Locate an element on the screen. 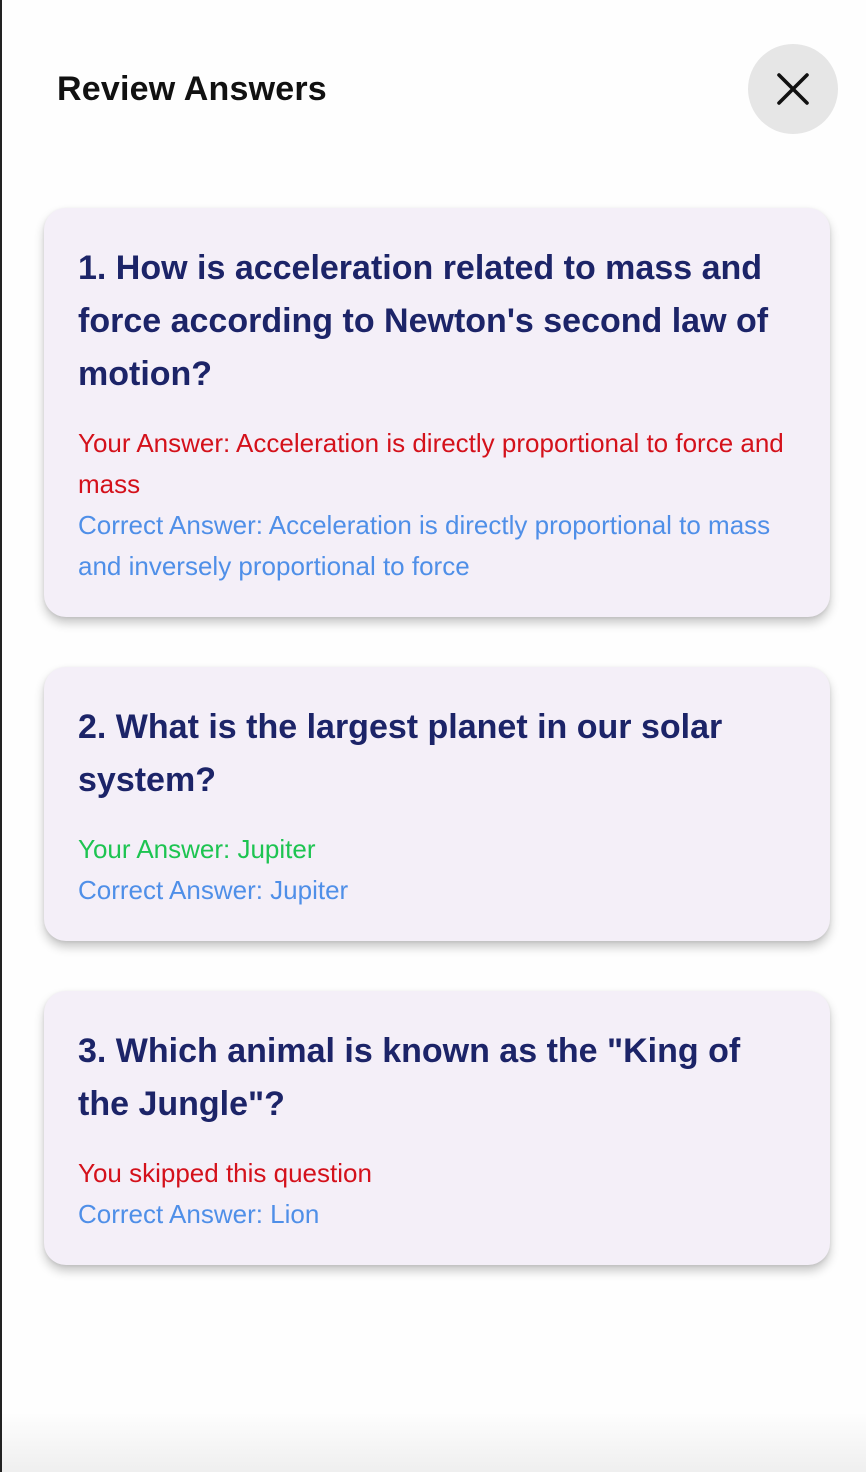  close-icon is located at coordinates (793, 89).